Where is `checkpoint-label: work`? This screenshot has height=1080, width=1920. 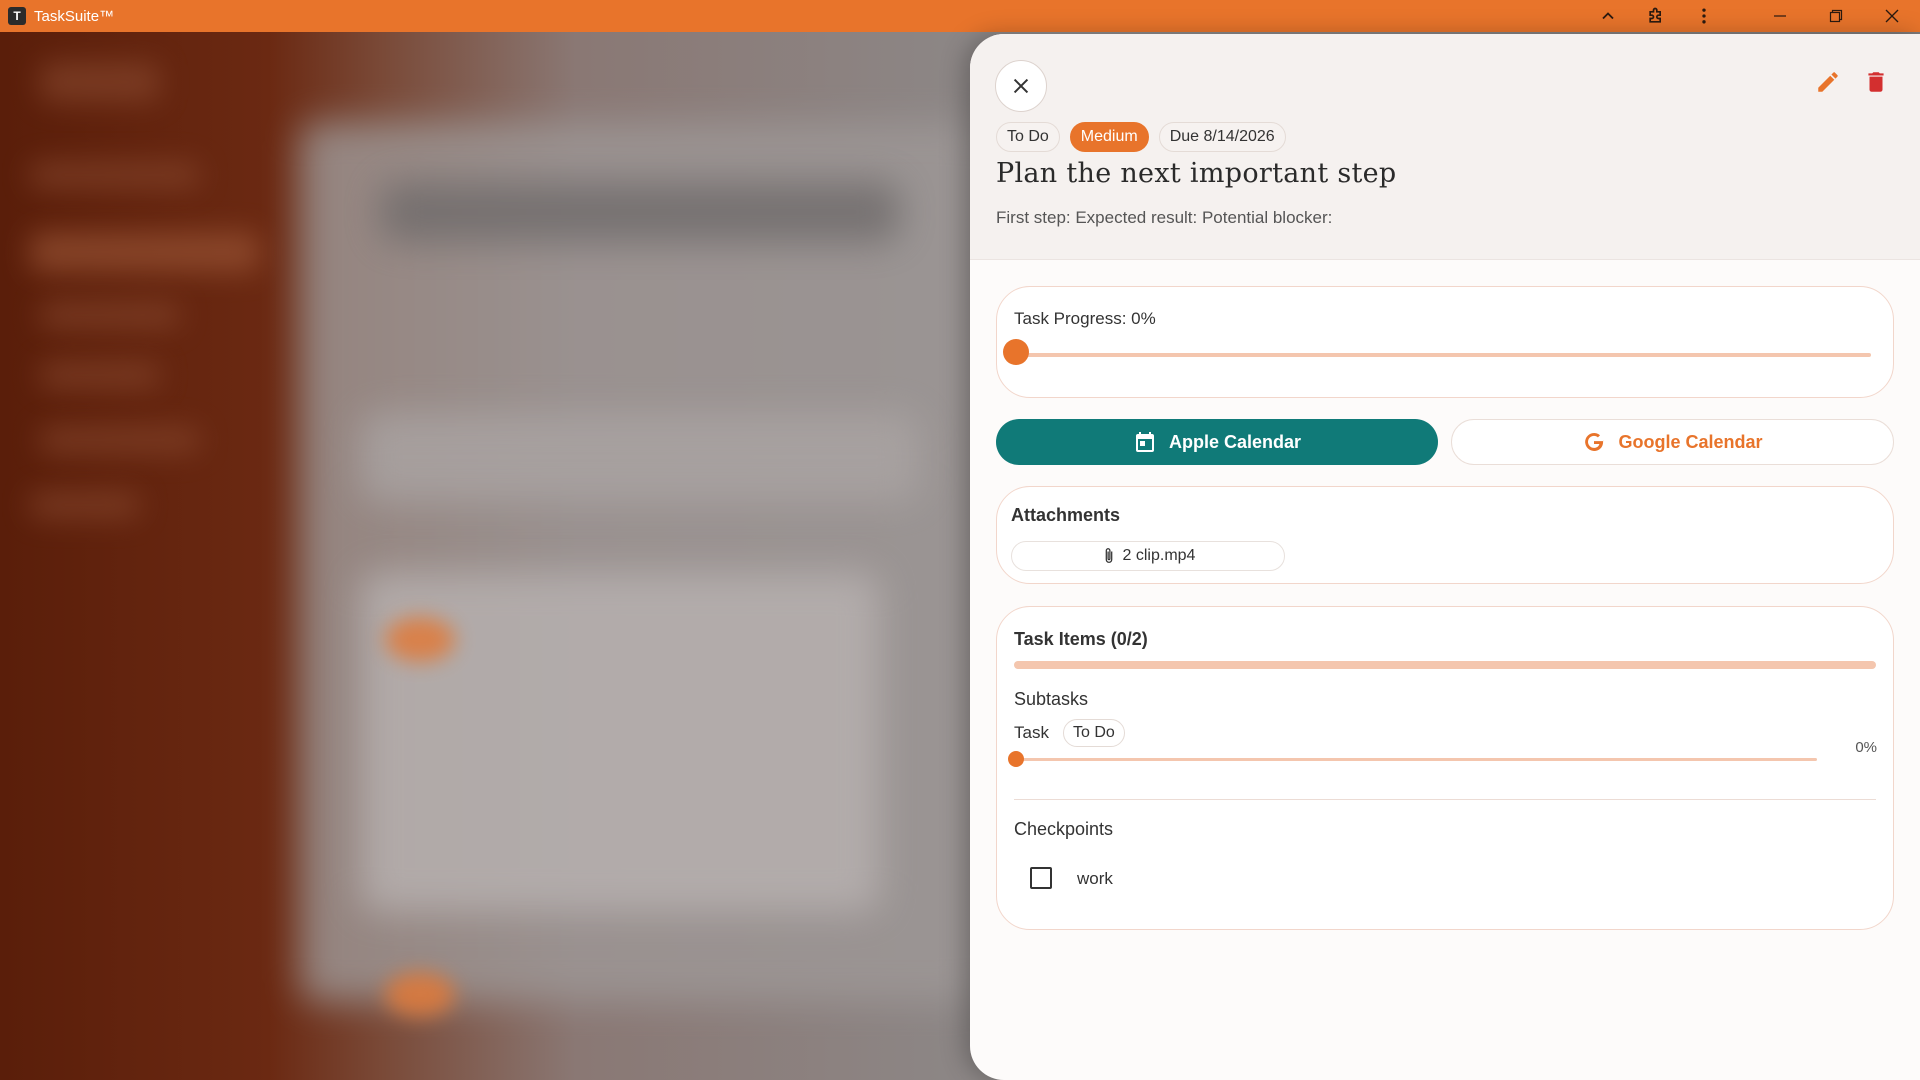 checkpoint-label: work is located at coordinates (1095, 878).